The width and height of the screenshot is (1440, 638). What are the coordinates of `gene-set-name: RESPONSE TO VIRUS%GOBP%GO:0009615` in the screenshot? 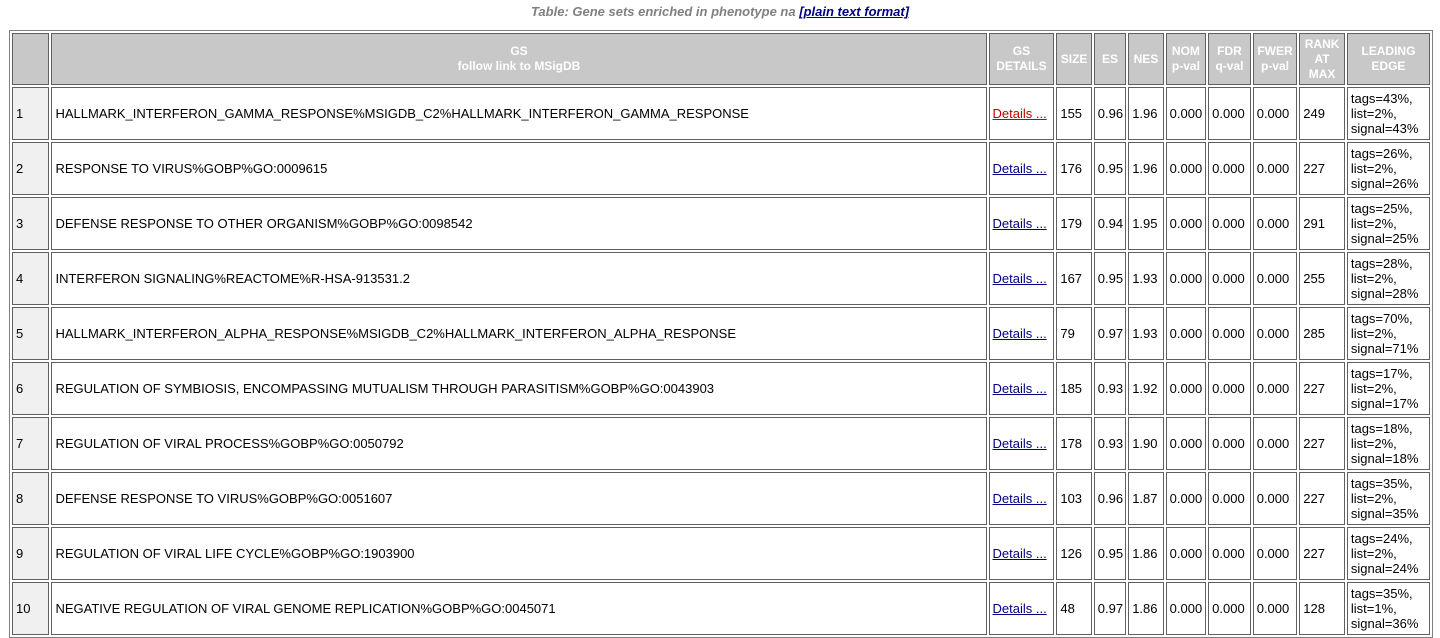 It's located at (519, 168).